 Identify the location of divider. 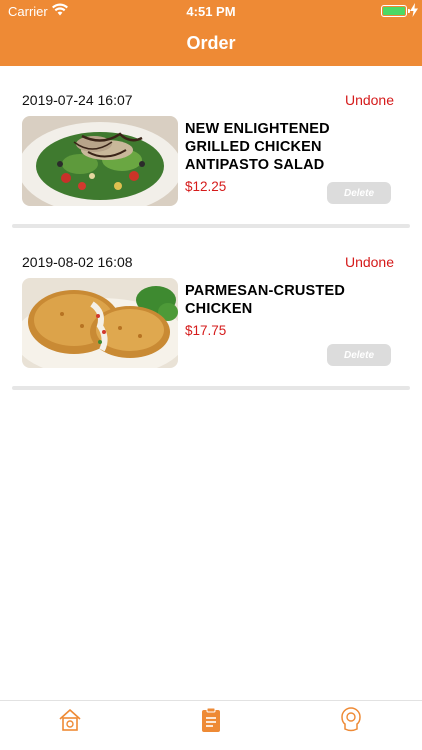
(211, 388).